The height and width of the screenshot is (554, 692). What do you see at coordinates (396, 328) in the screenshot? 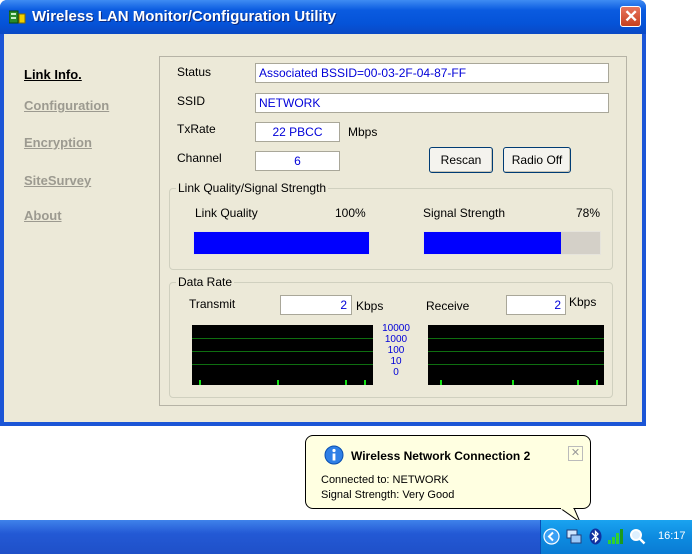
I see `scale-label: 10000` at bounding box center [396, 328].